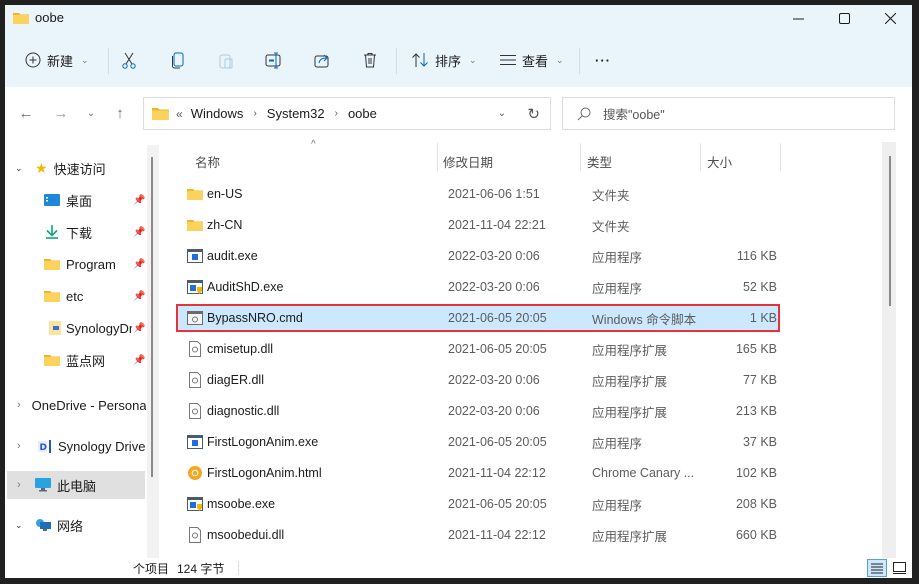 Image resolution: width=919 pixels, height=584 pixels. What do you see at coordinates (370, 60) in the screenshot?
I see `delete-button` at bounding box center [370, 60].